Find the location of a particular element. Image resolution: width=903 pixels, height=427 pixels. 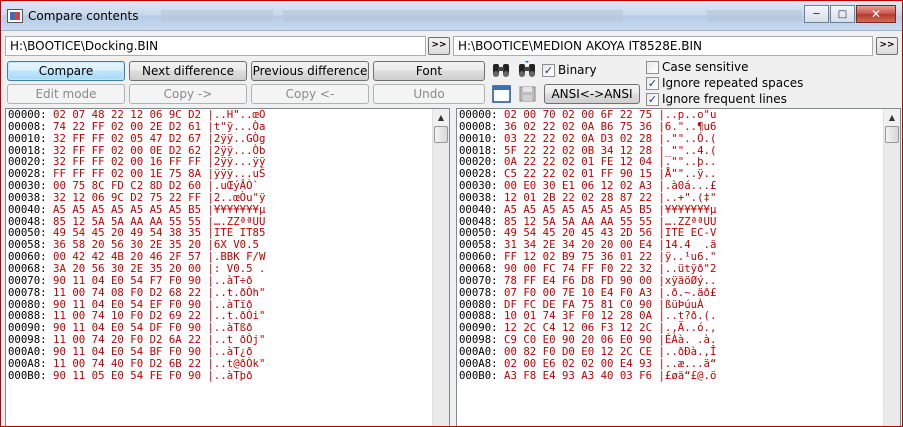

left-vertical-scrollbar: ▲ is located at coordinates (440, 267).